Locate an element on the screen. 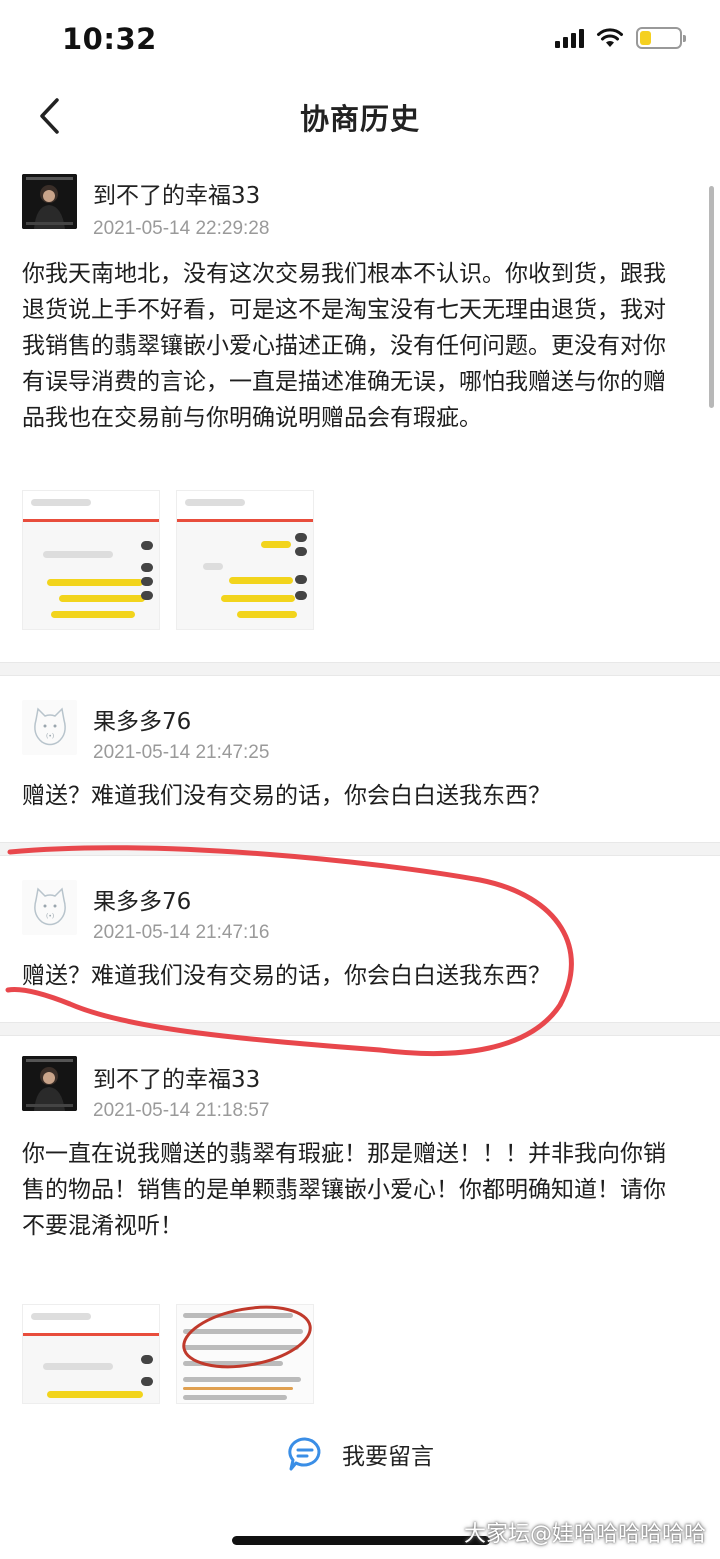  status-time: 10:32 is located at coordinates (109, 39).